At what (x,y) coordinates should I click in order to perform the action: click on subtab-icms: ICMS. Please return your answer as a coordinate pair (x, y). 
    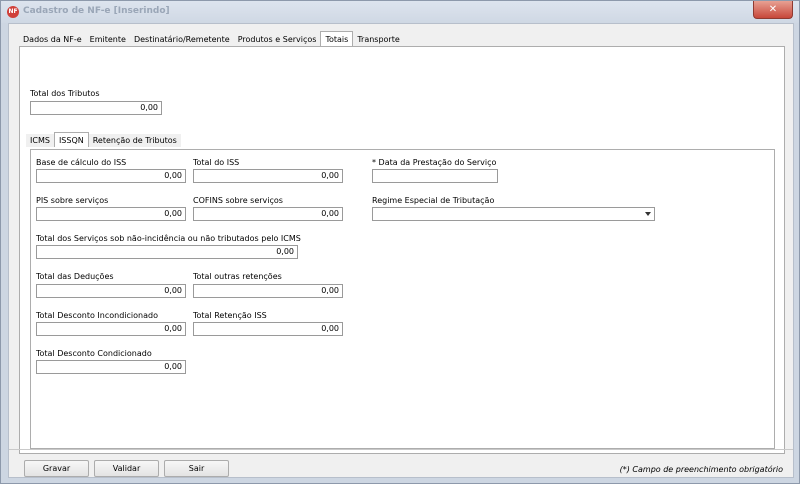
    Looking at the image, I should click on (40, 140).